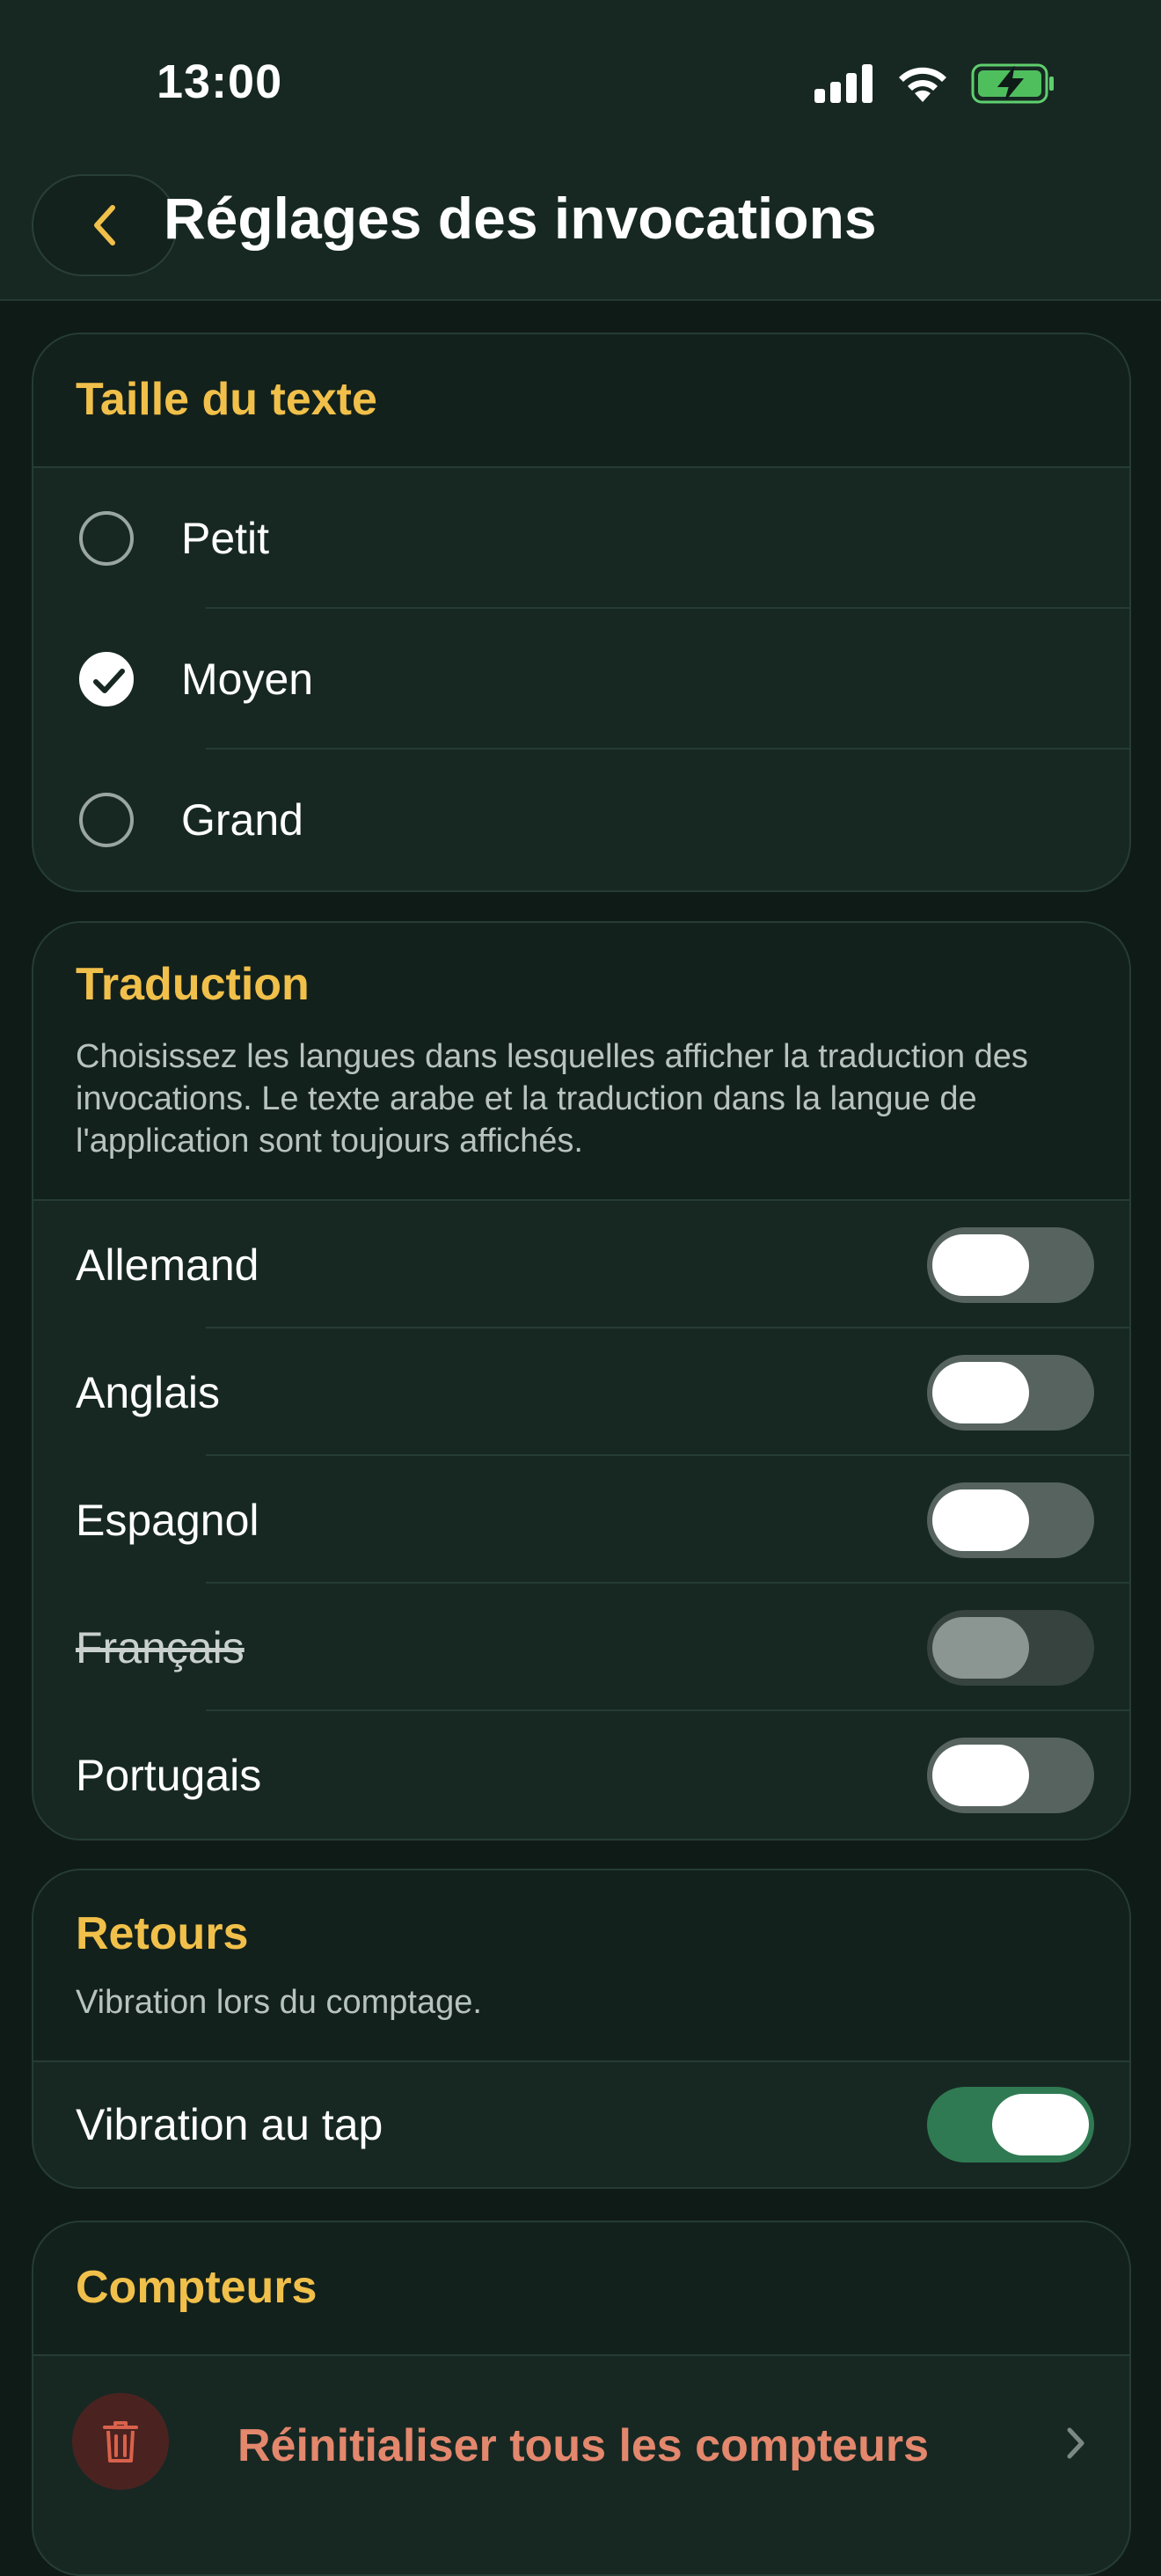  Describe the element at coordinates (843, 83) in the screenshot. I see `cellular-signal-icon` at that location.